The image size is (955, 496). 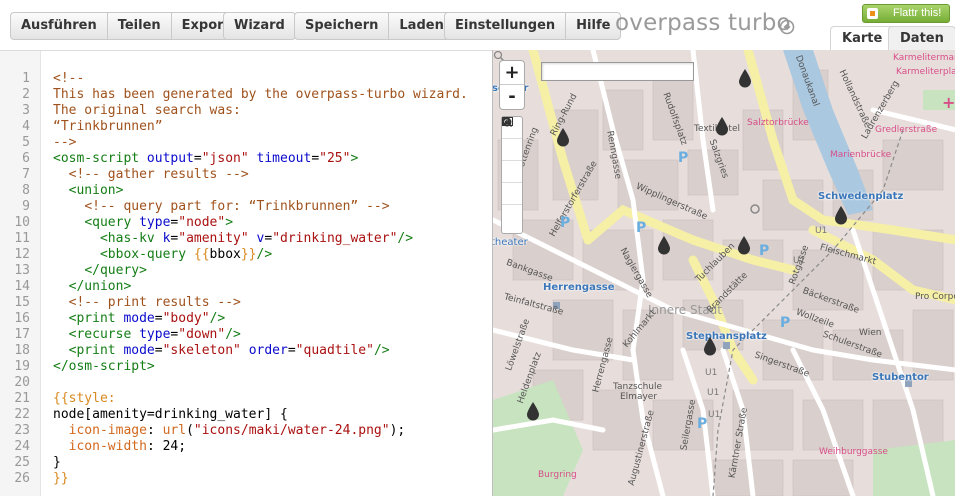 What do you see at coordinates (248, 254) in the screenshot?
I see `code-token: }}` at bounding box center [248, 254].